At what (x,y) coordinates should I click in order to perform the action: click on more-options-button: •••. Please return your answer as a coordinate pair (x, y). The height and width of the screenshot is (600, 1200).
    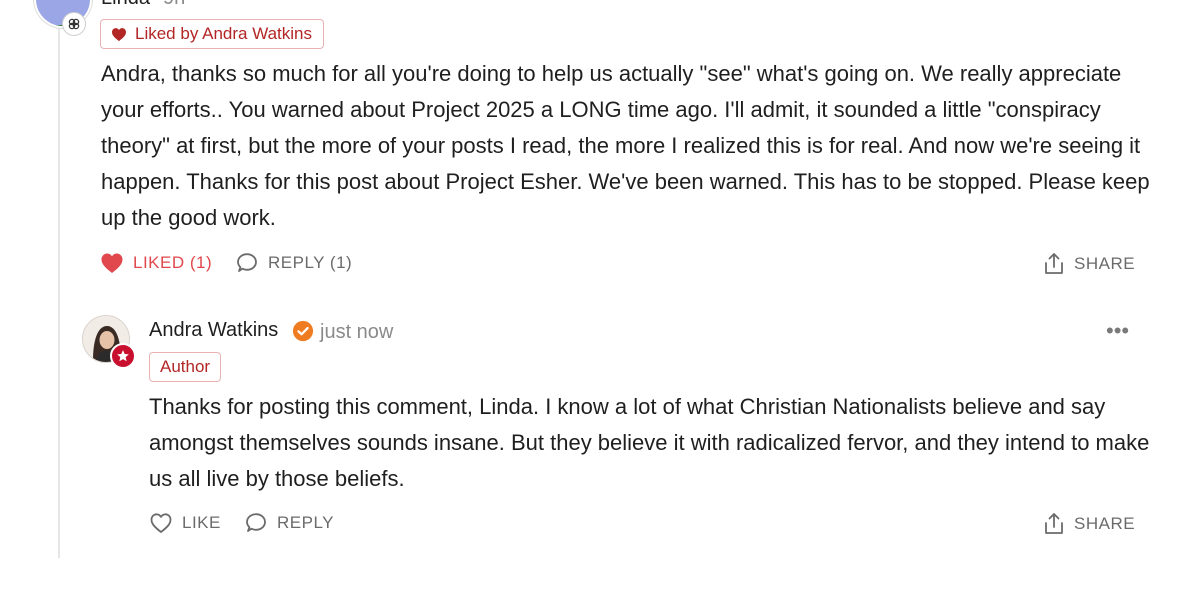
    Looking at the image, I should click on (1117, 331).